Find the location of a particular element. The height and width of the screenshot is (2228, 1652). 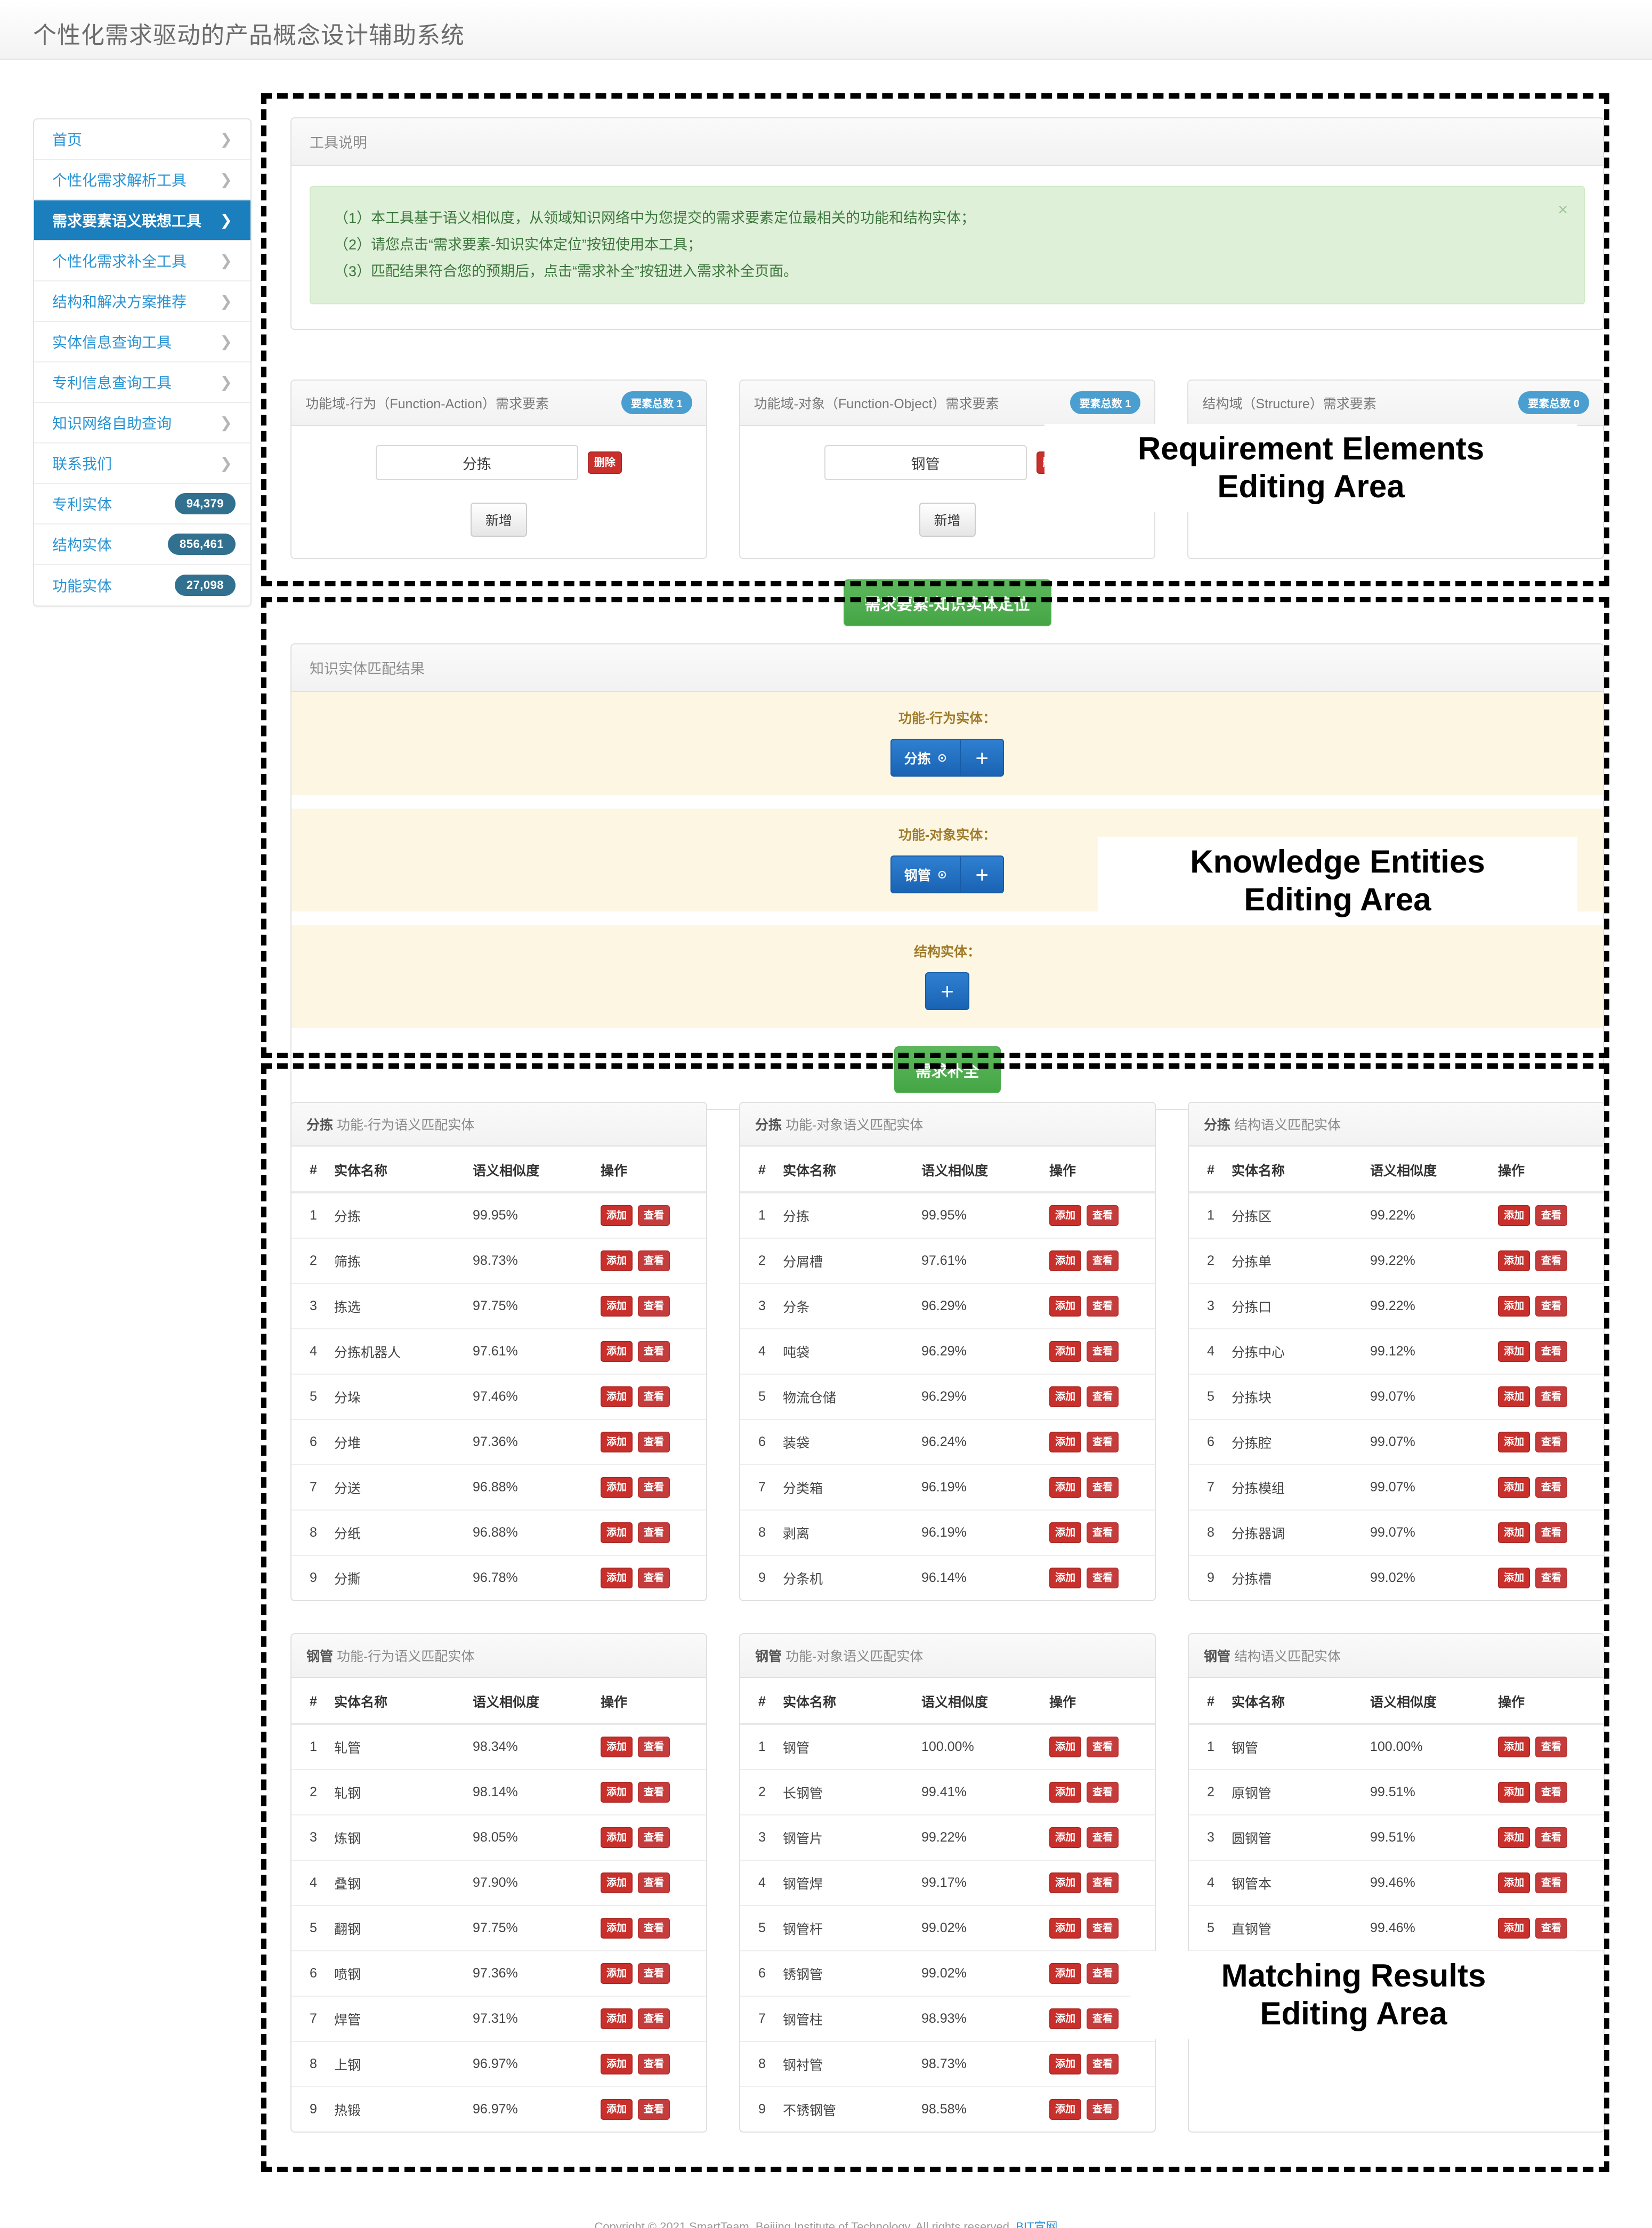

sidebar-item-6: 专利信息查询工具 ❯ is located at coordinates (142, 382).